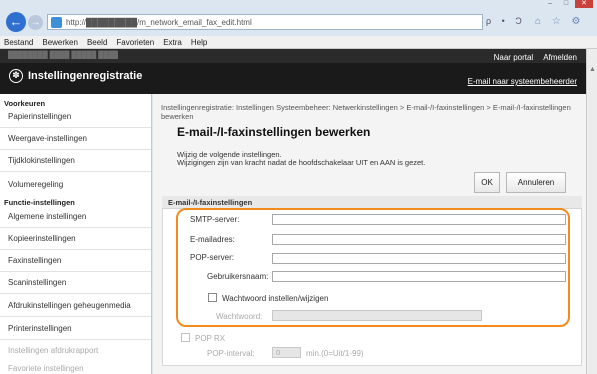  What do you see at coordinates (286, 352) in the screenshot?
I see `pop-interval-input: 0` at bounding box center [286, 352].